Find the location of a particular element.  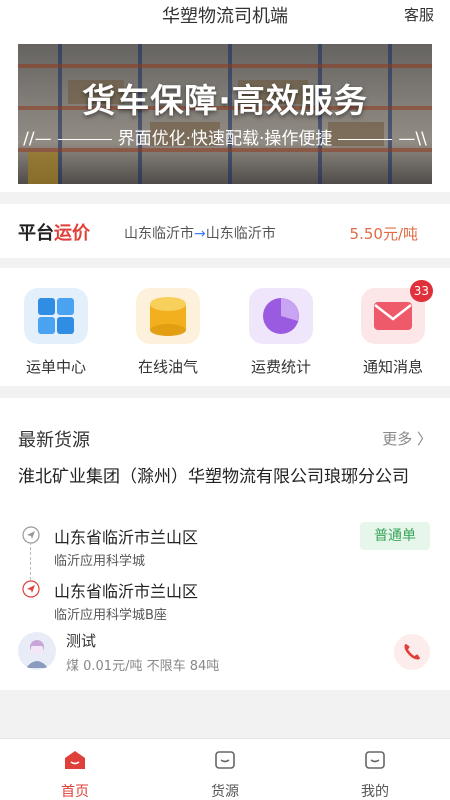

route-connector is located at coordinates (30, 561).